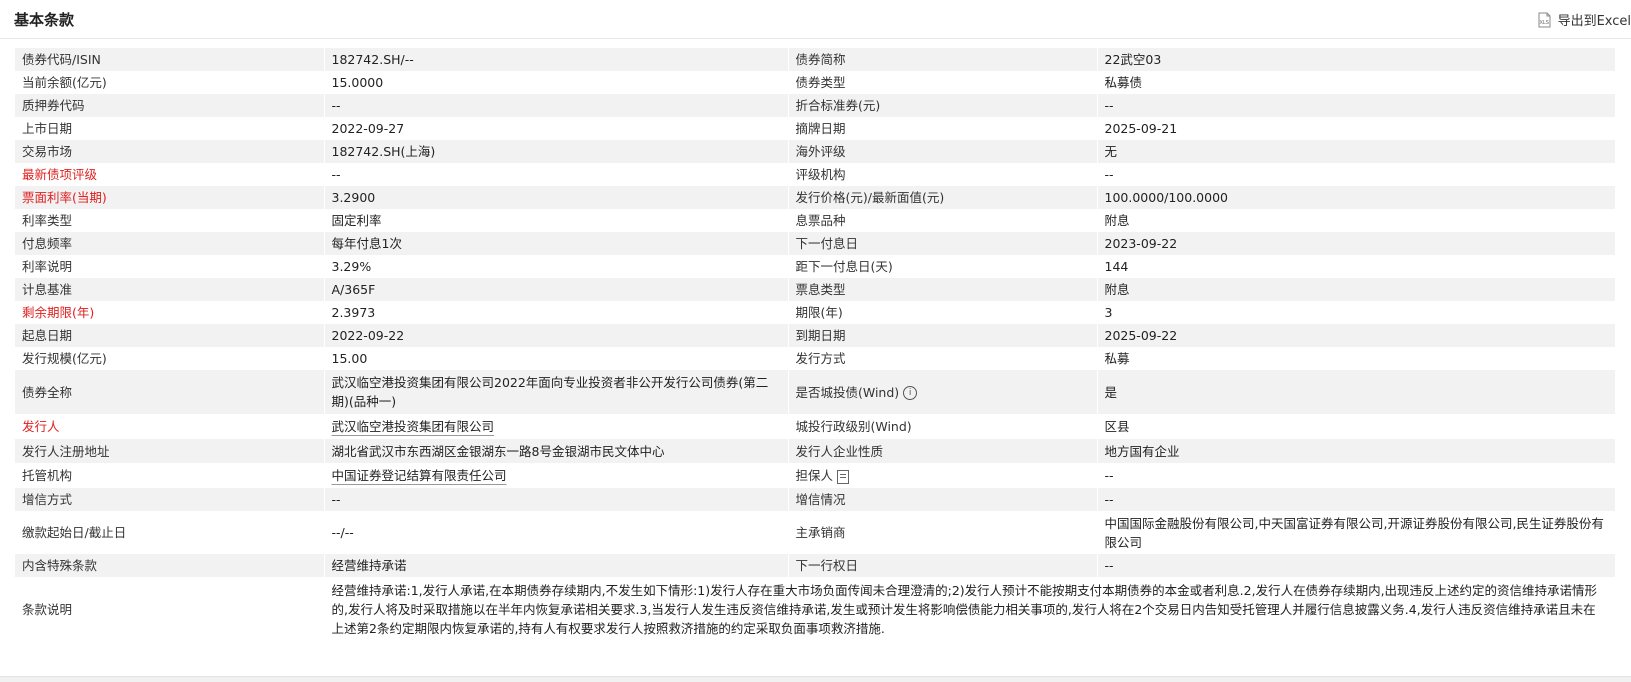  Describe the element at coordinates (943, 499) in the screenshot. I see `row-label: 增信情况` at that location.